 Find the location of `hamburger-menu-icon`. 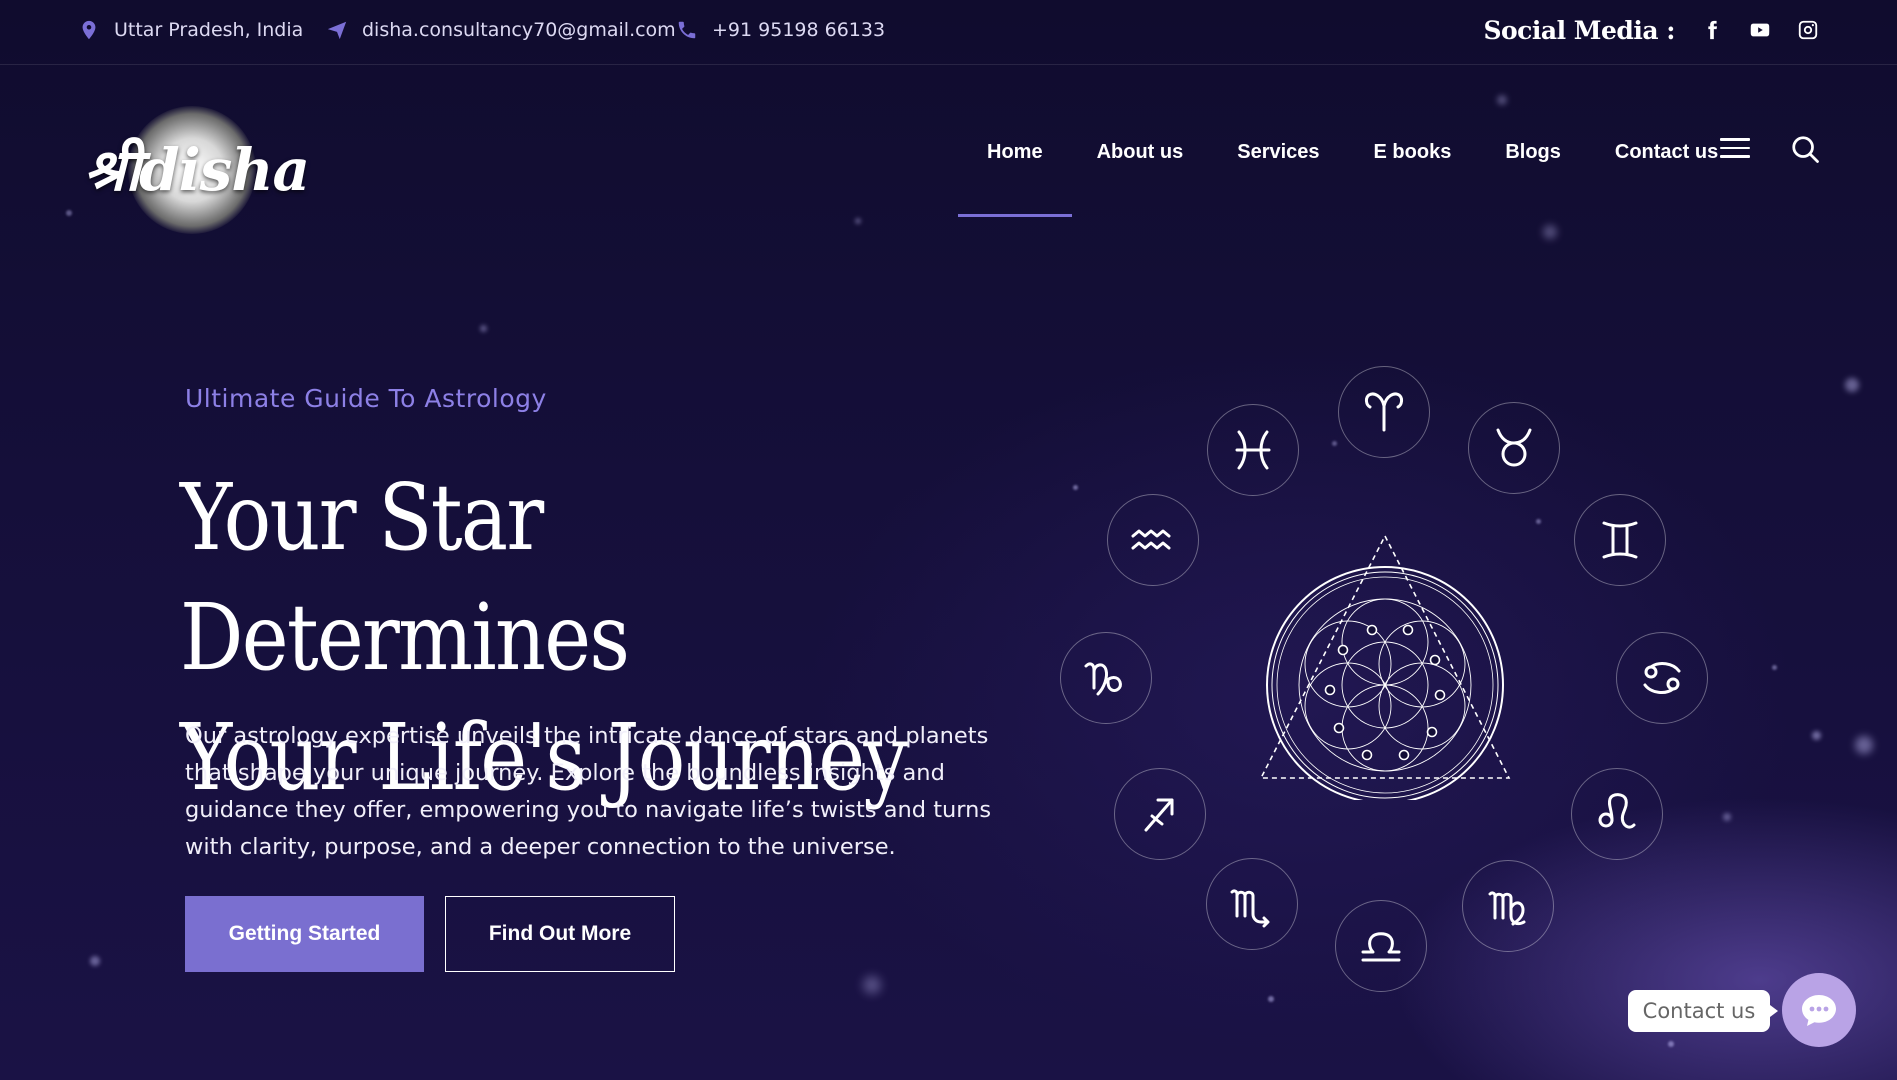

hamburger-menu-icon is located at coordinates (1735, 150).